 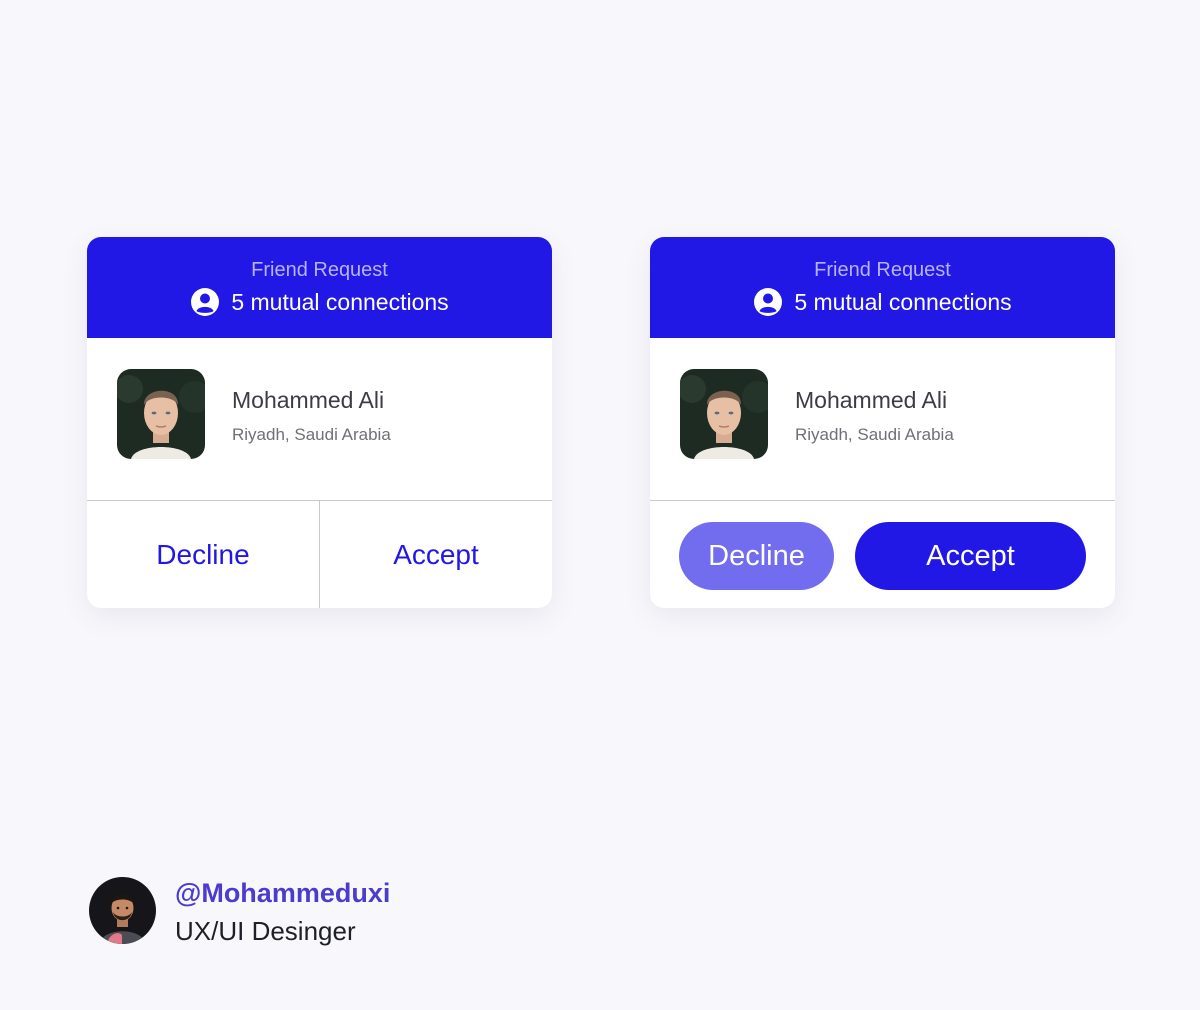 I want to click on author-handle: @Mohammeduxi, so click(x=283, y=893).